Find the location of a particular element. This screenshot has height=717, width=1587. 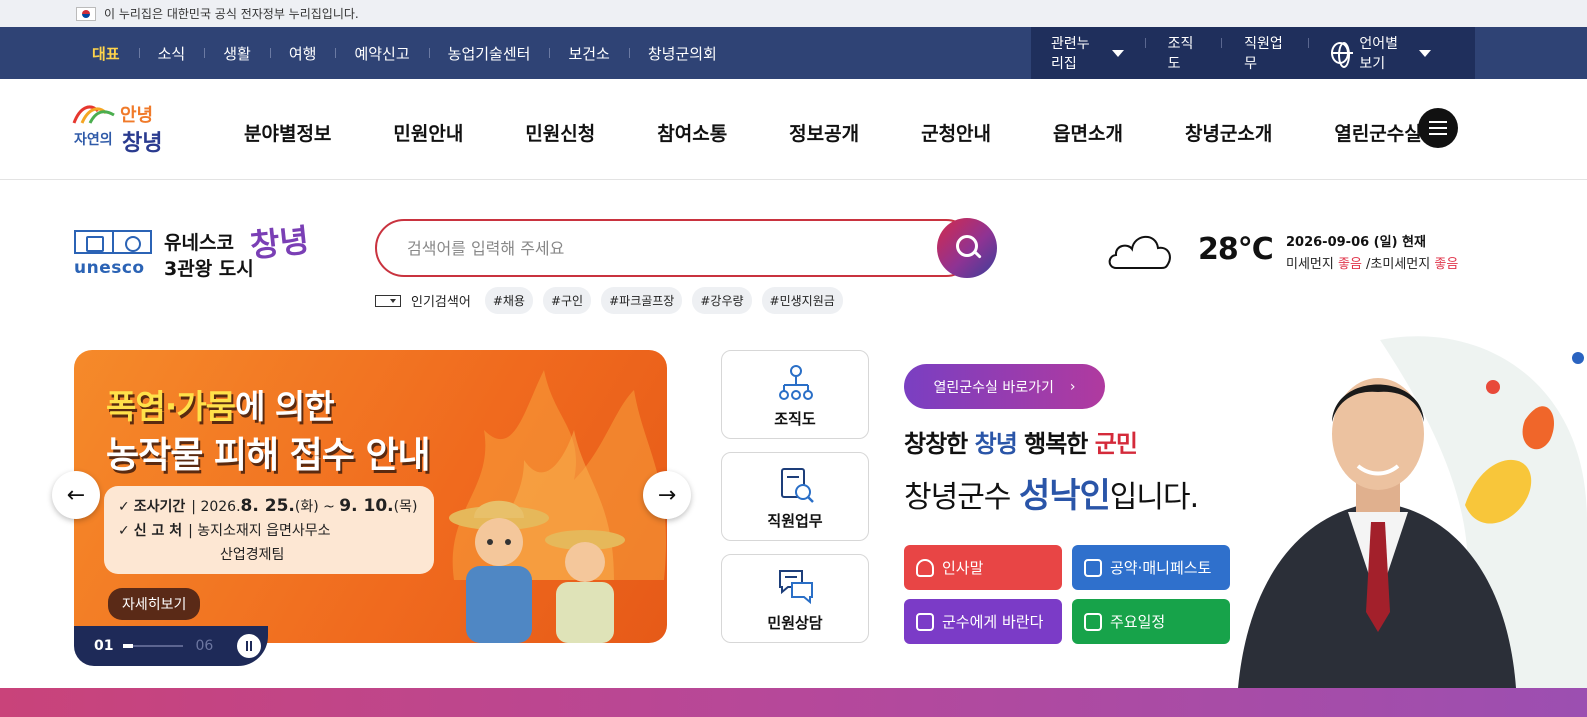

quick-link-consult: 민원상담 is located at coordinates (795, 598).